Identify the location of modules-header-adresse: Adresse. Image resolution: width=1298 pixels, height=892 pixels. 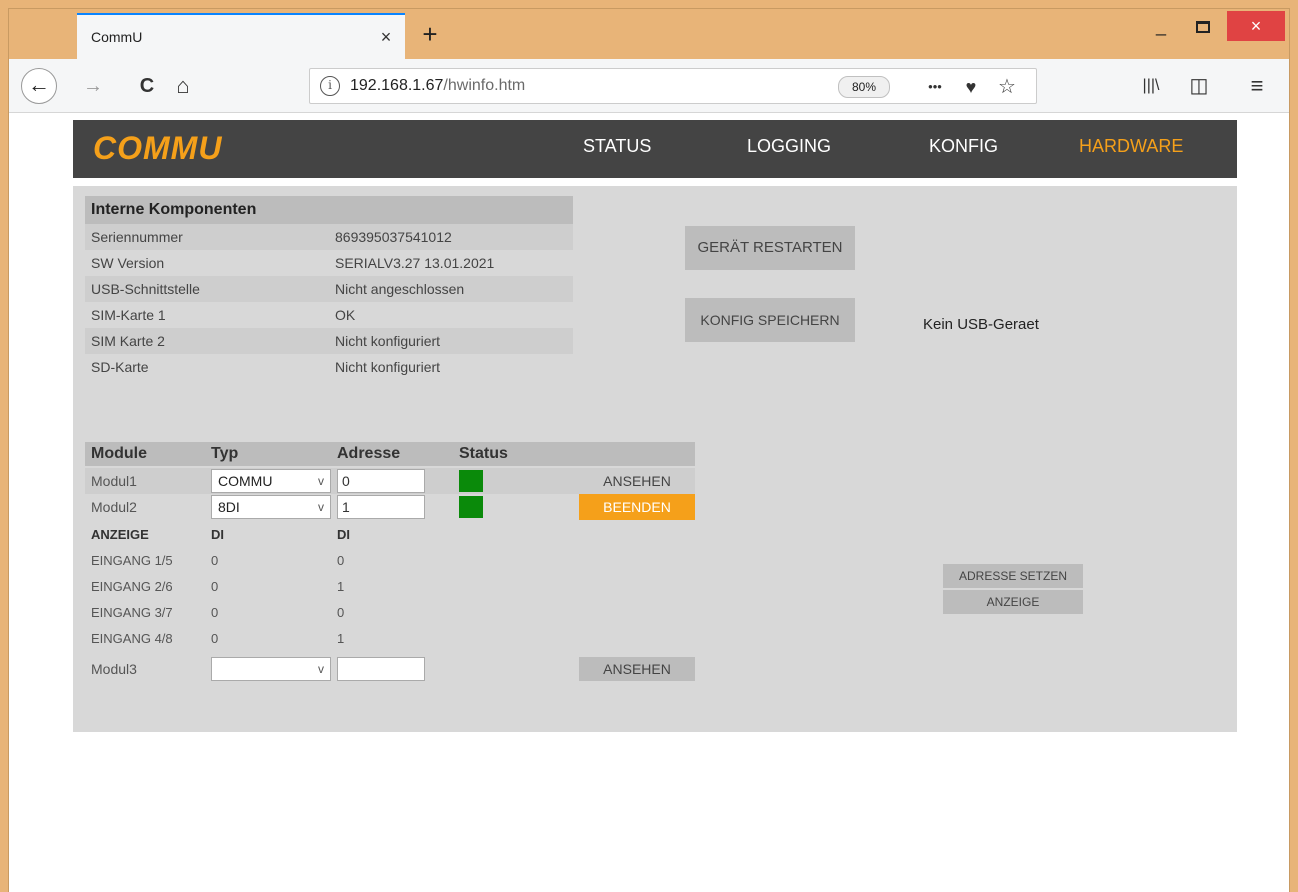
(369, 453).